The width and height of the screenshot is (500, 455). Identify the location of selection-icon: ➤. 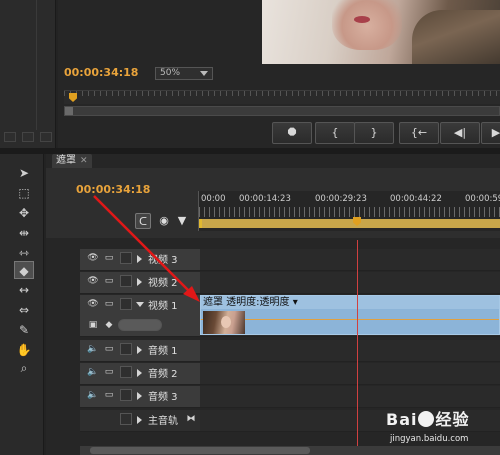
(24, 173).